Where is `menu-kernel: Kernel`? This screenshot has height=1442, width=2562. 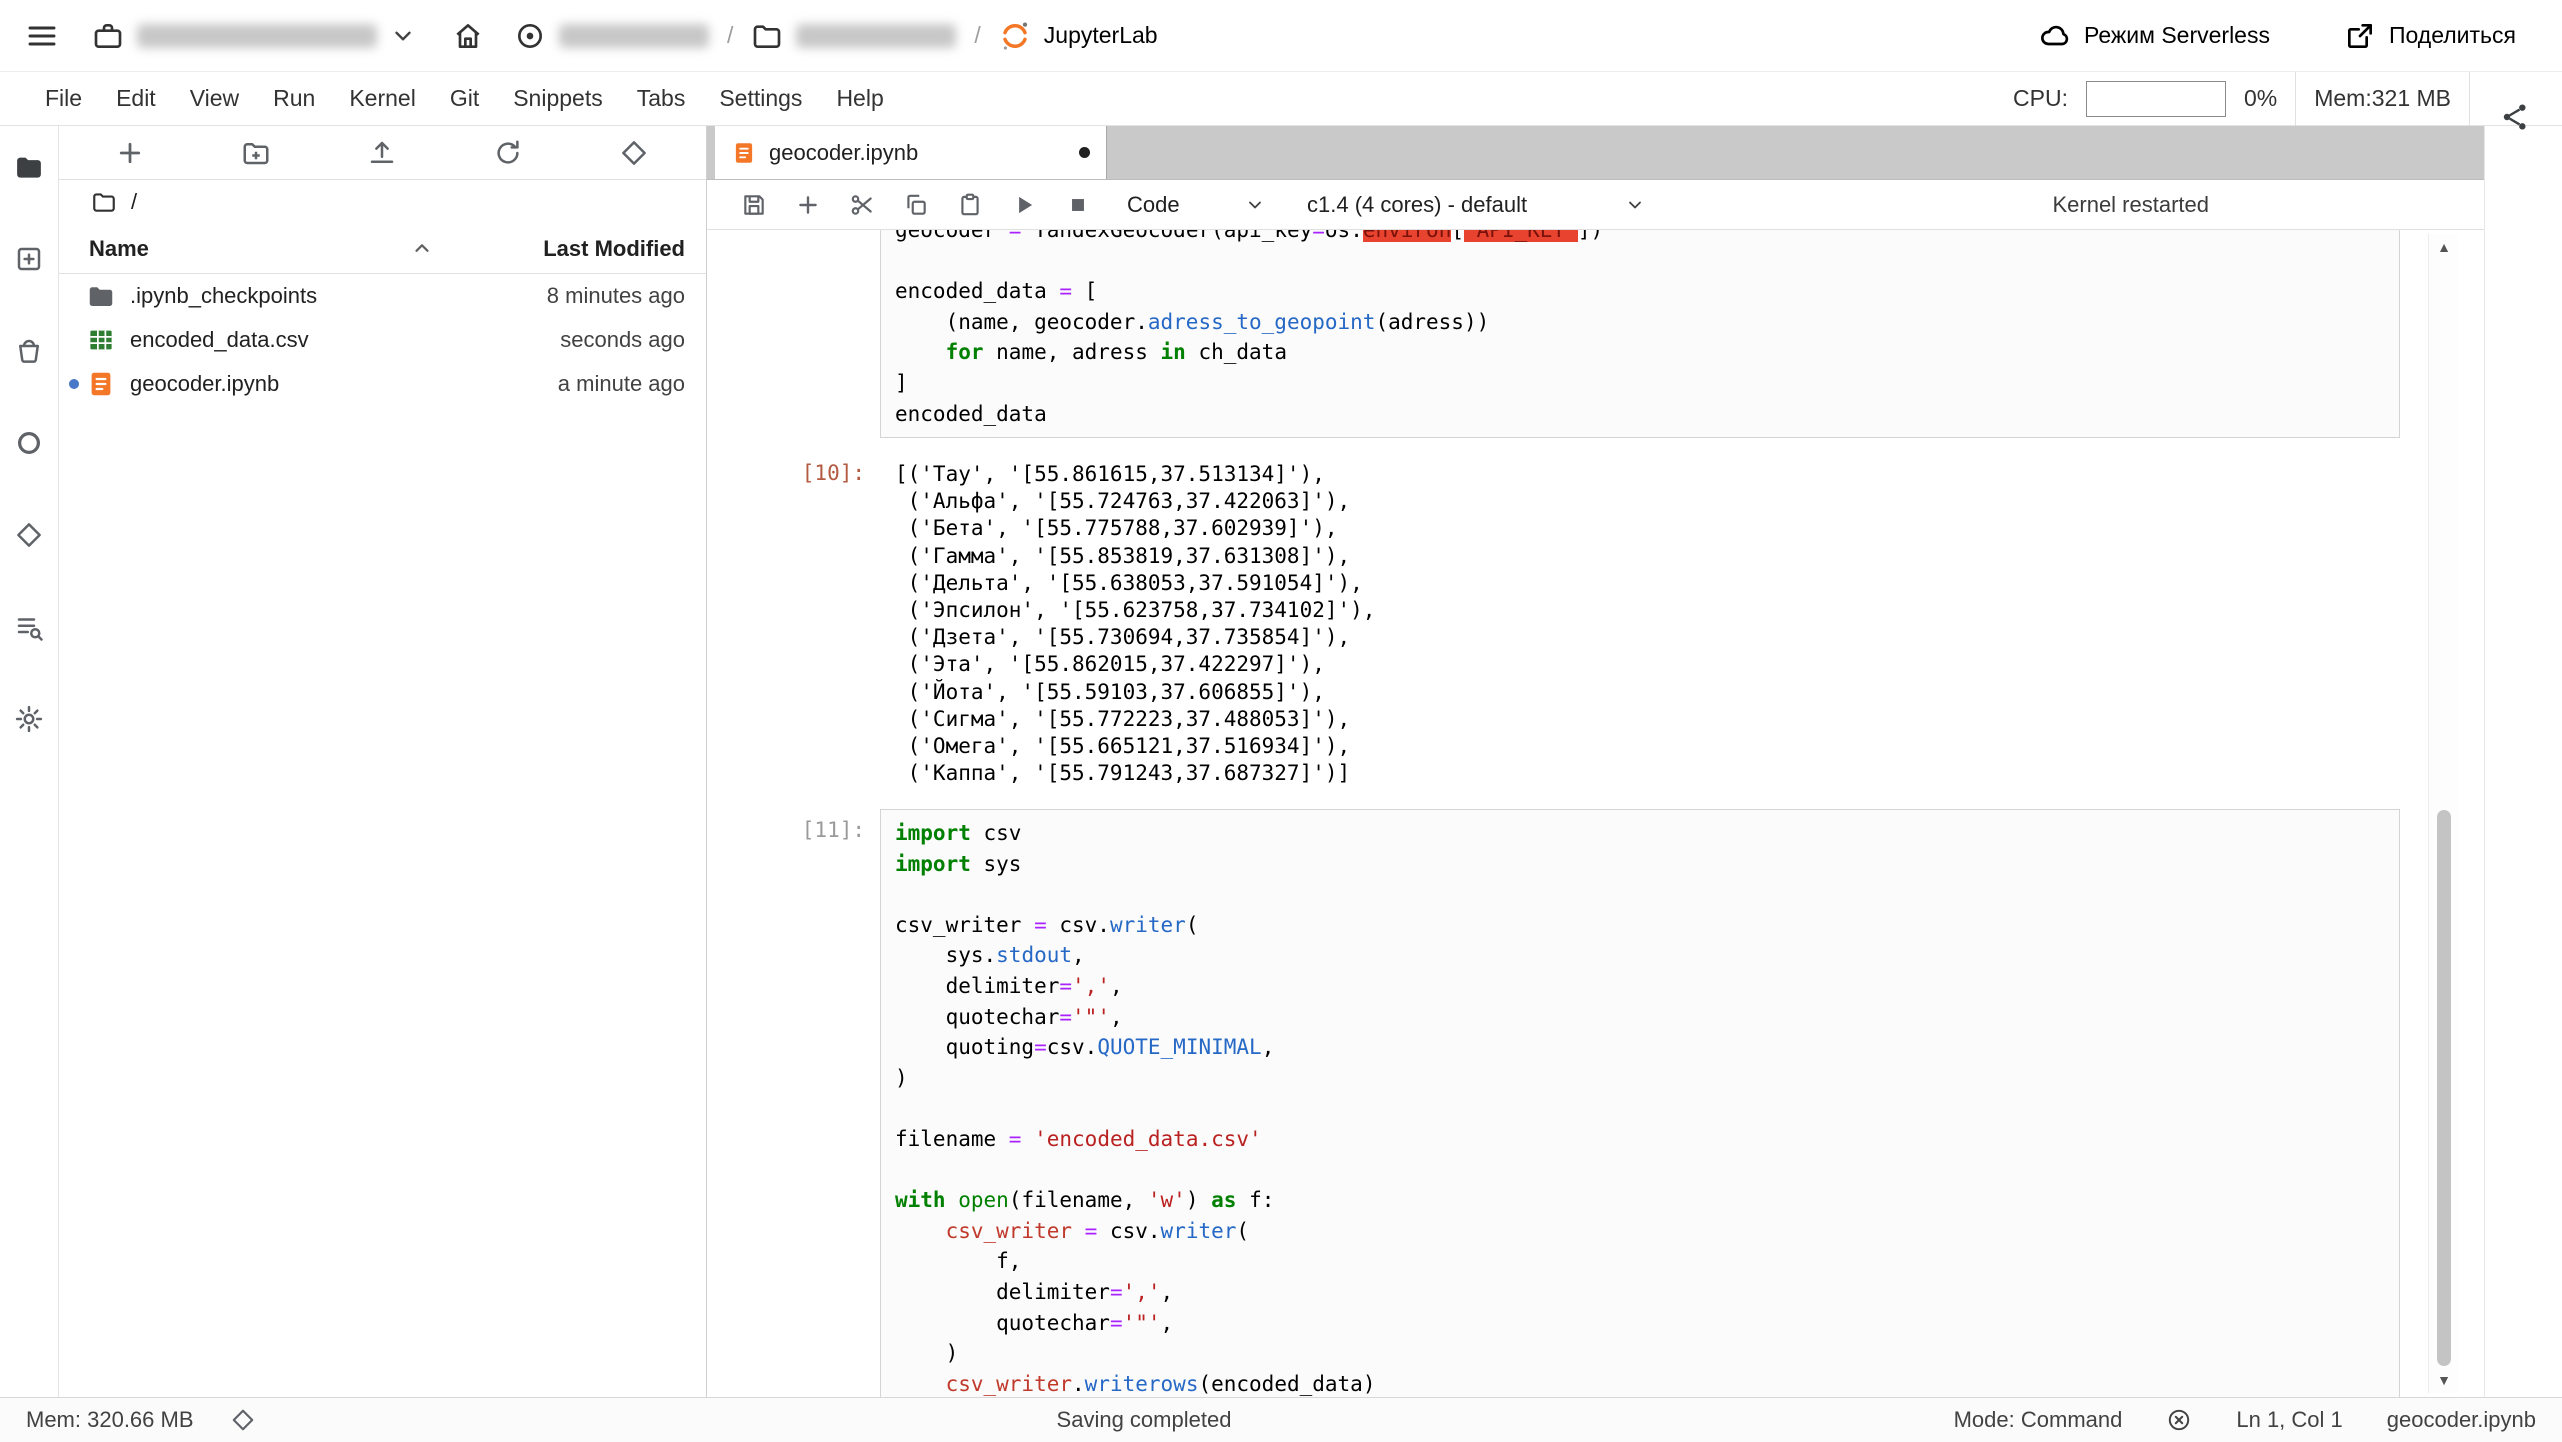
menu-kernel: Kernel is located at coordinates (382, 98).